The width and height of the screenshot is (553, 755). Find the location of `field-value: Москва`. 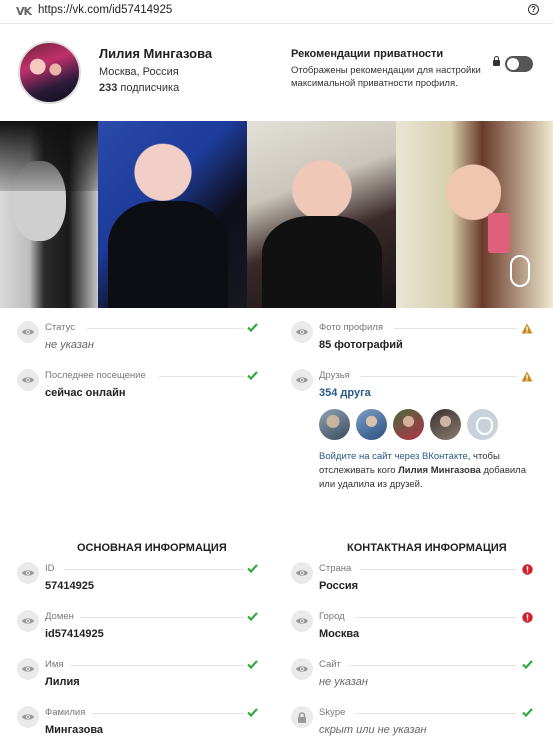

field-value: Москва is located at coordinates (339, 634).